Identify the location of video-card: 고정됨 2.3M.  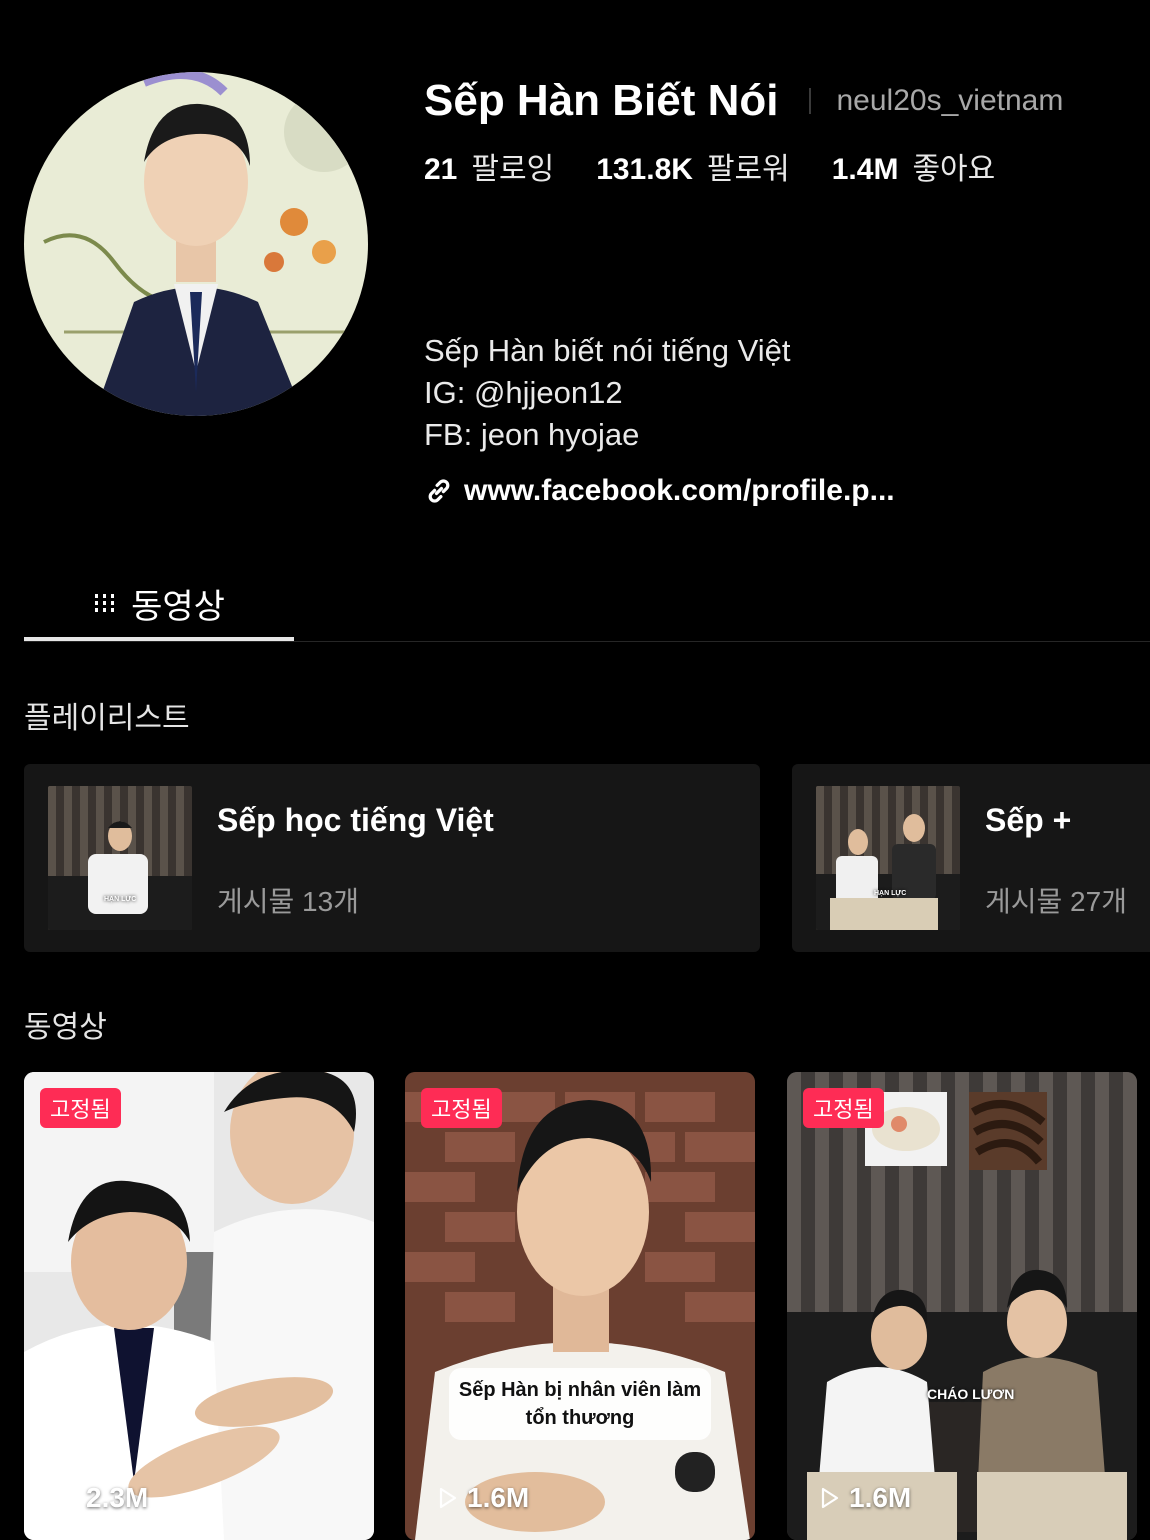
(199, 1306).